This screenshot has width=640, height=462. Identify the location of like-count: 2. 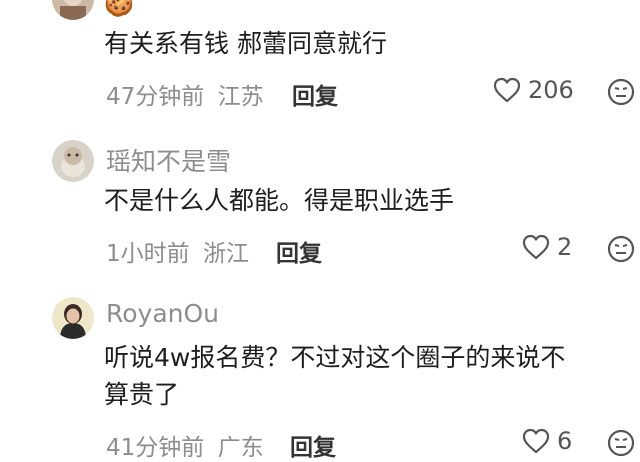
(565, 247).